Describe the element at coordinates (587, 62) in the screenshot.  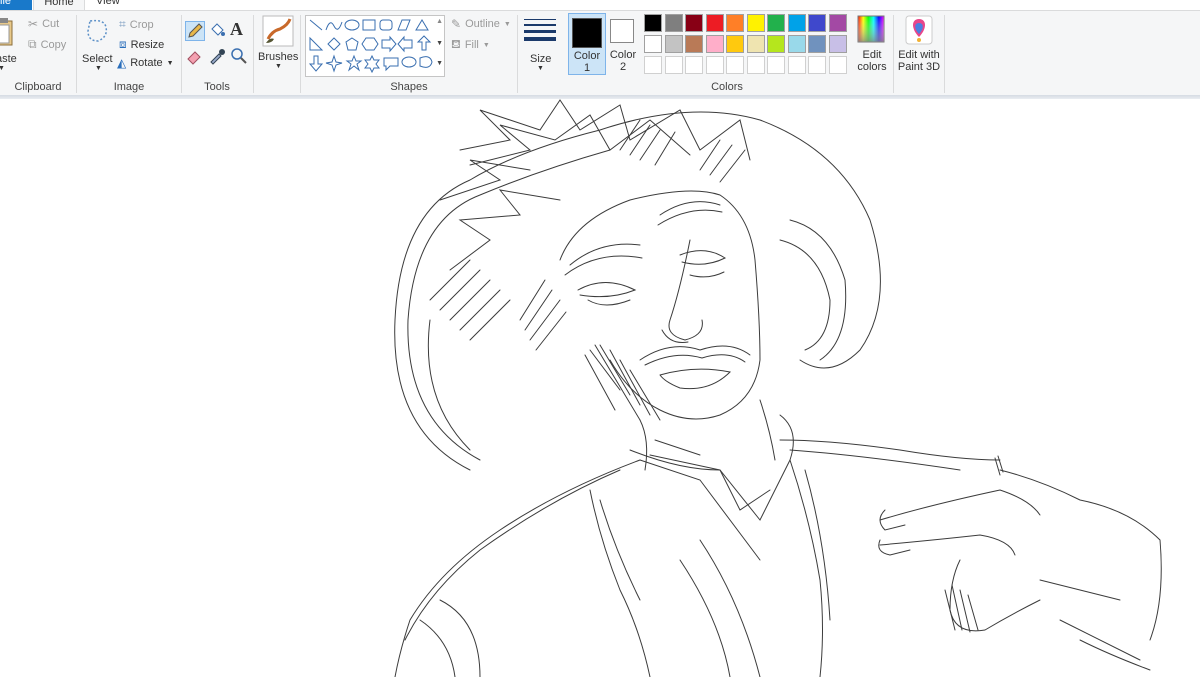
I see `color1-label: Color 1` at that location.